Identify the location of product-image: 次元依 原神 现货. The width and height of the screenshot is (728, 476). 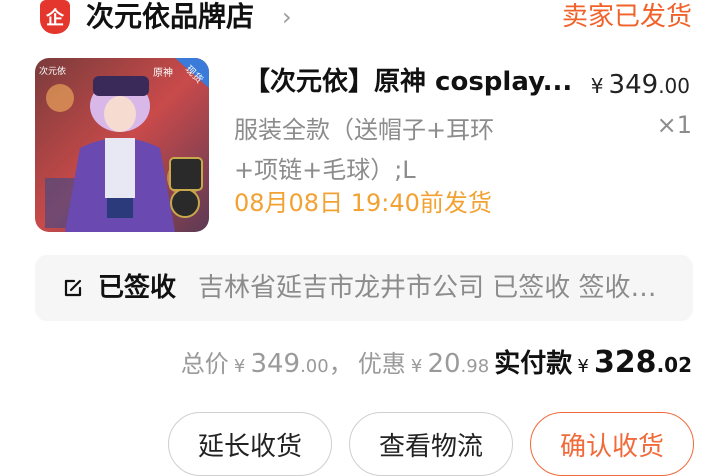
(122, 145).